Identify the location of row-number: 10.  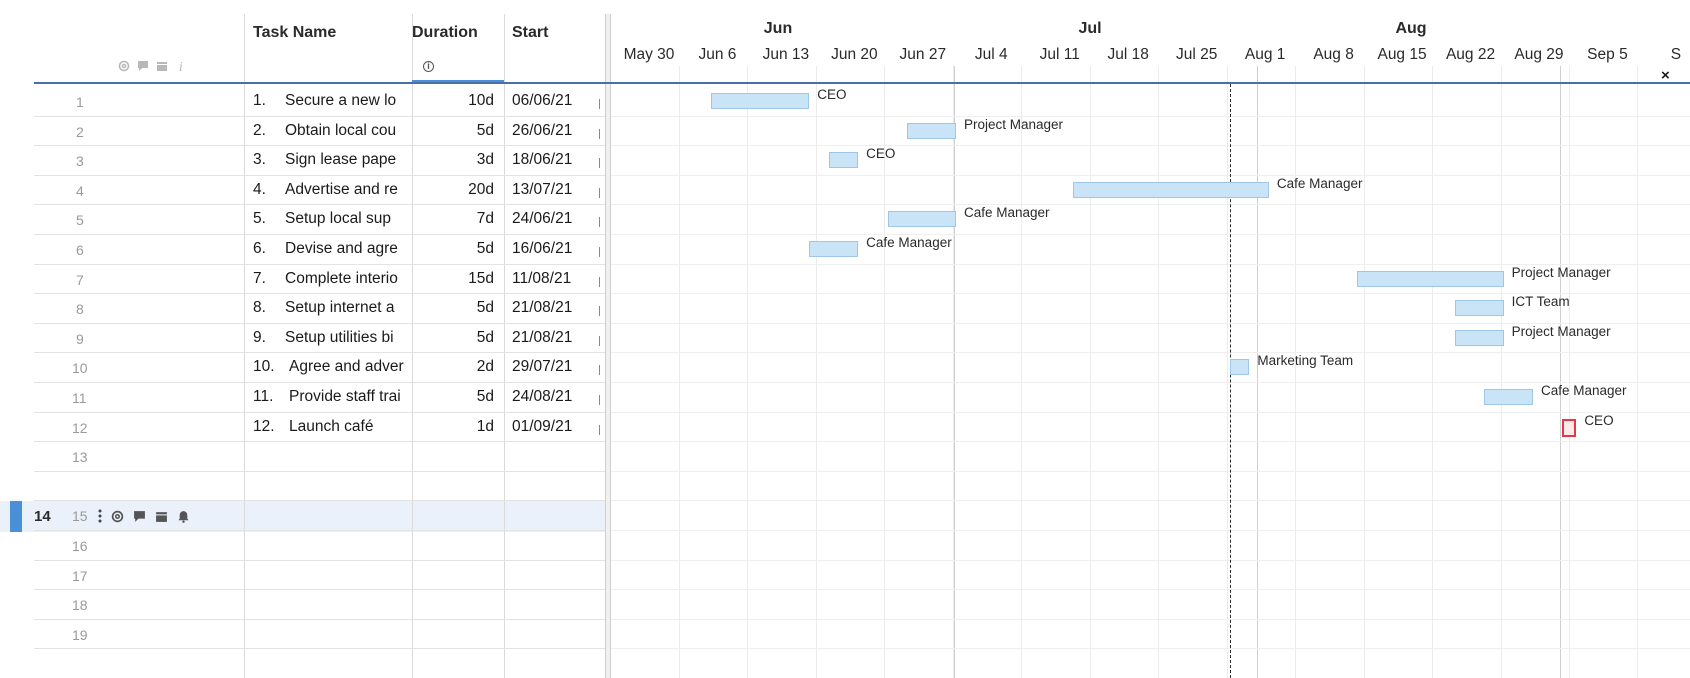
(102, 368).